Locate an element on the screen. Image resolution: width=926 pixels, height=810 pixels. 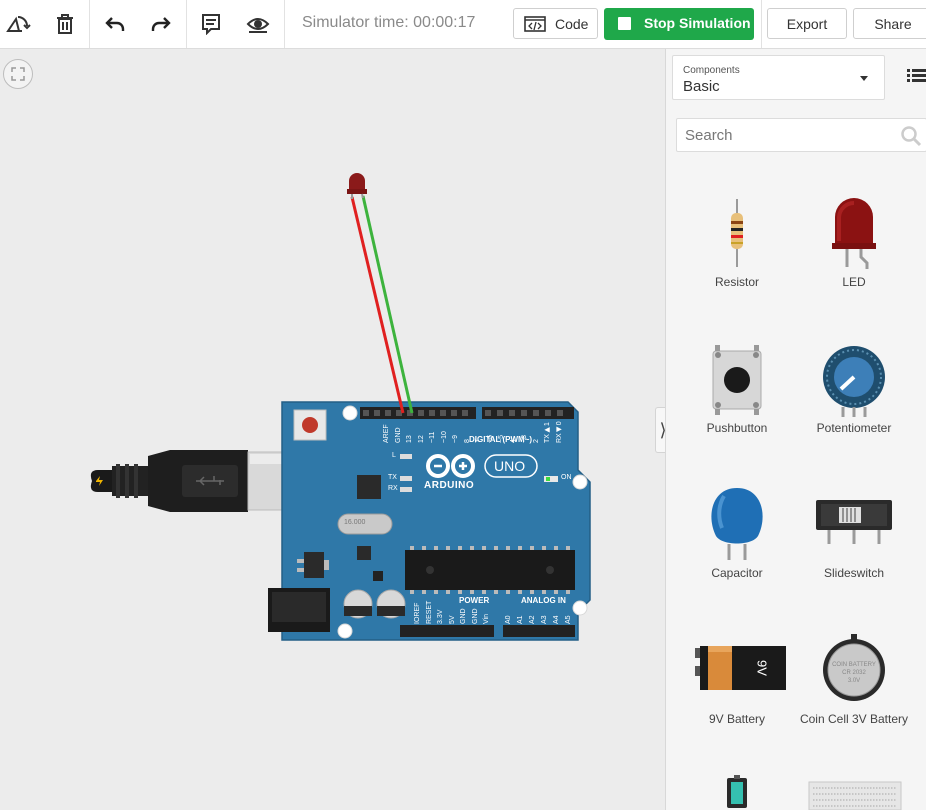
simulator-time: Simulator time: 00:00:17 is located at coordinates (389, 22).